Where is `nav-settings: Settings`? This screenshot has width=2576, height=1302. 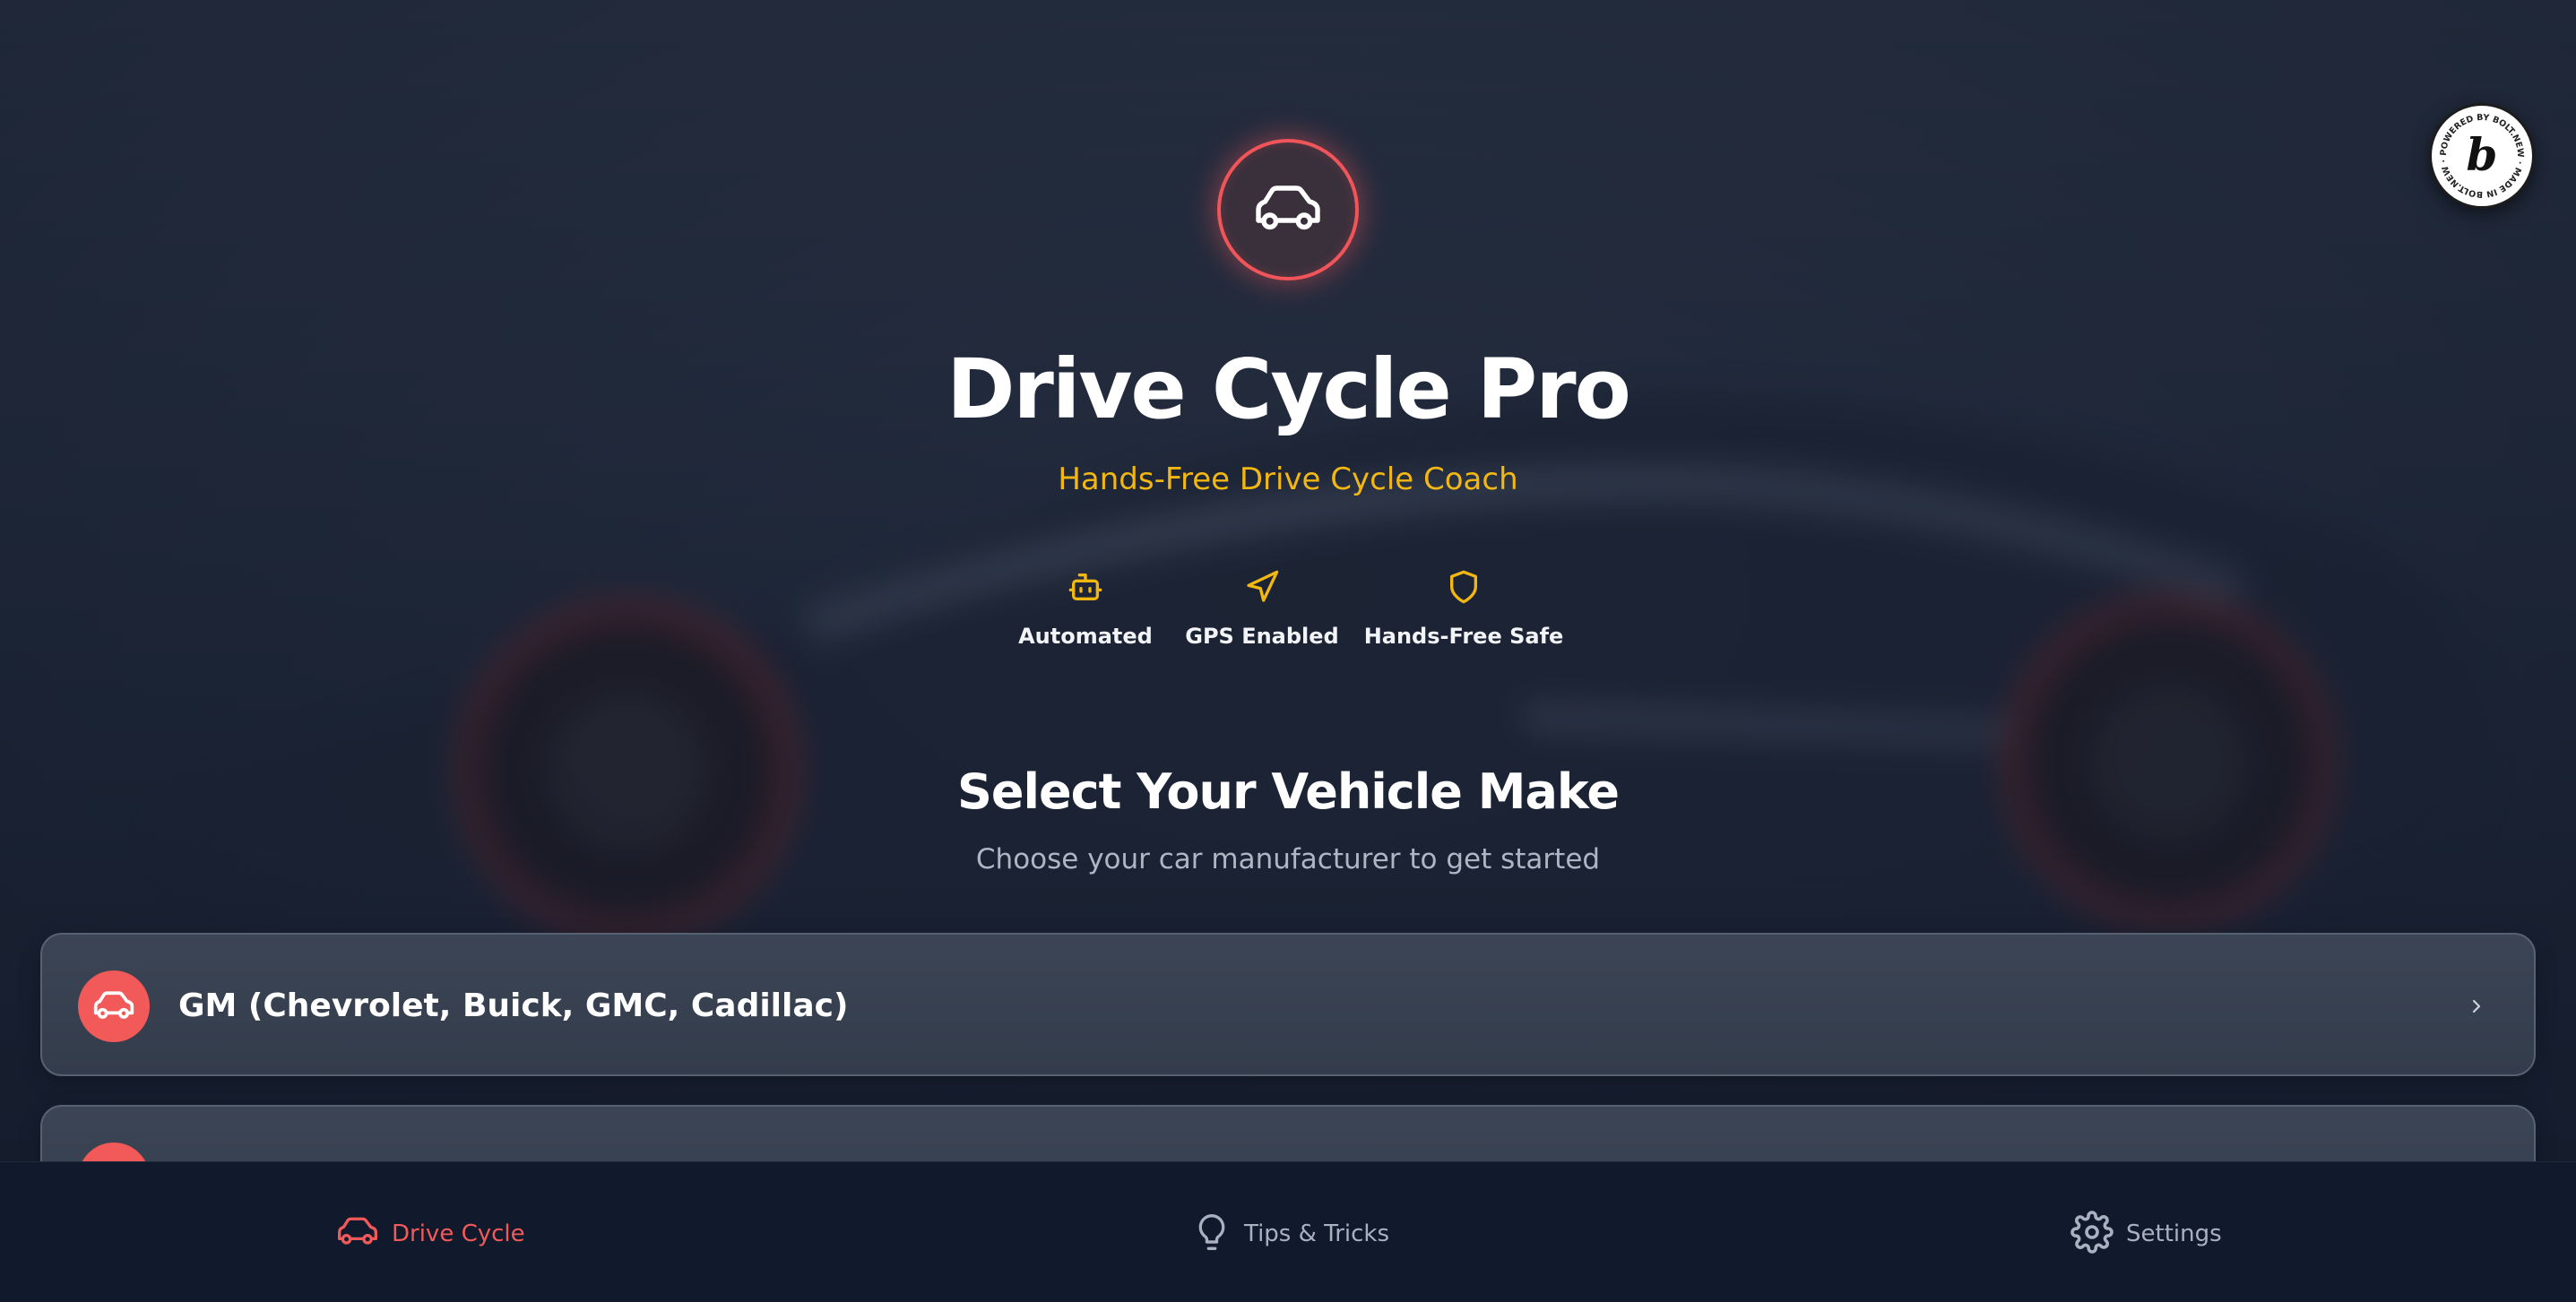
nav-settings: Settings is located at coordinates (2146, 1234).